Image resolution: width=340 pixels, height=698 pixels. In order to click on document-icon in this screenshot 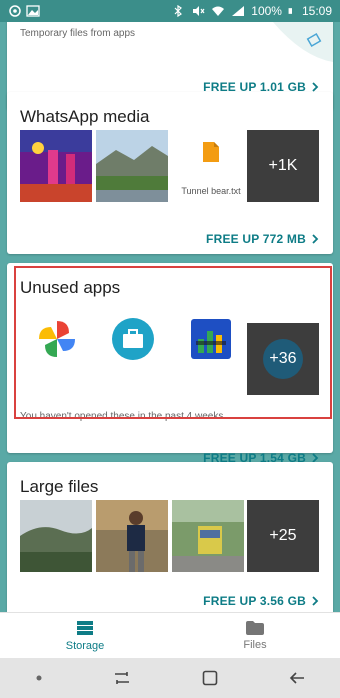, I will do `click(211, 152)`.